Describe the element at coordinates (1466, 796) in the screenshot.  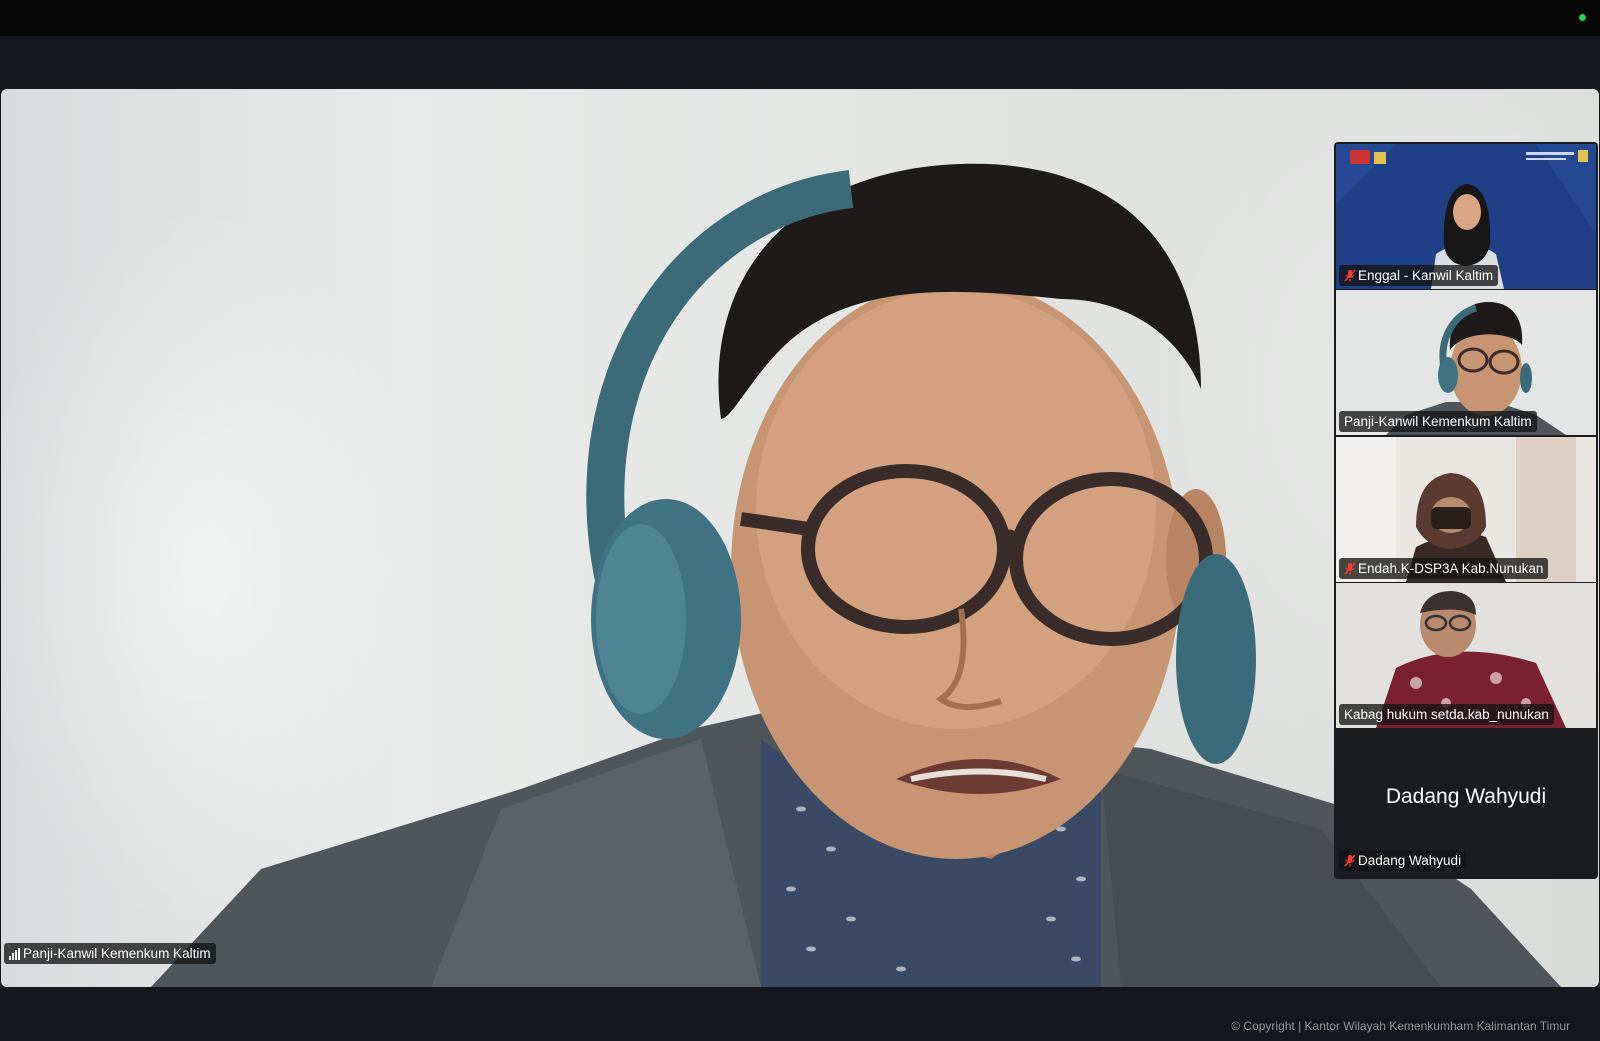
I see `participant-display-name: Dadang Wahyudi` at that location.